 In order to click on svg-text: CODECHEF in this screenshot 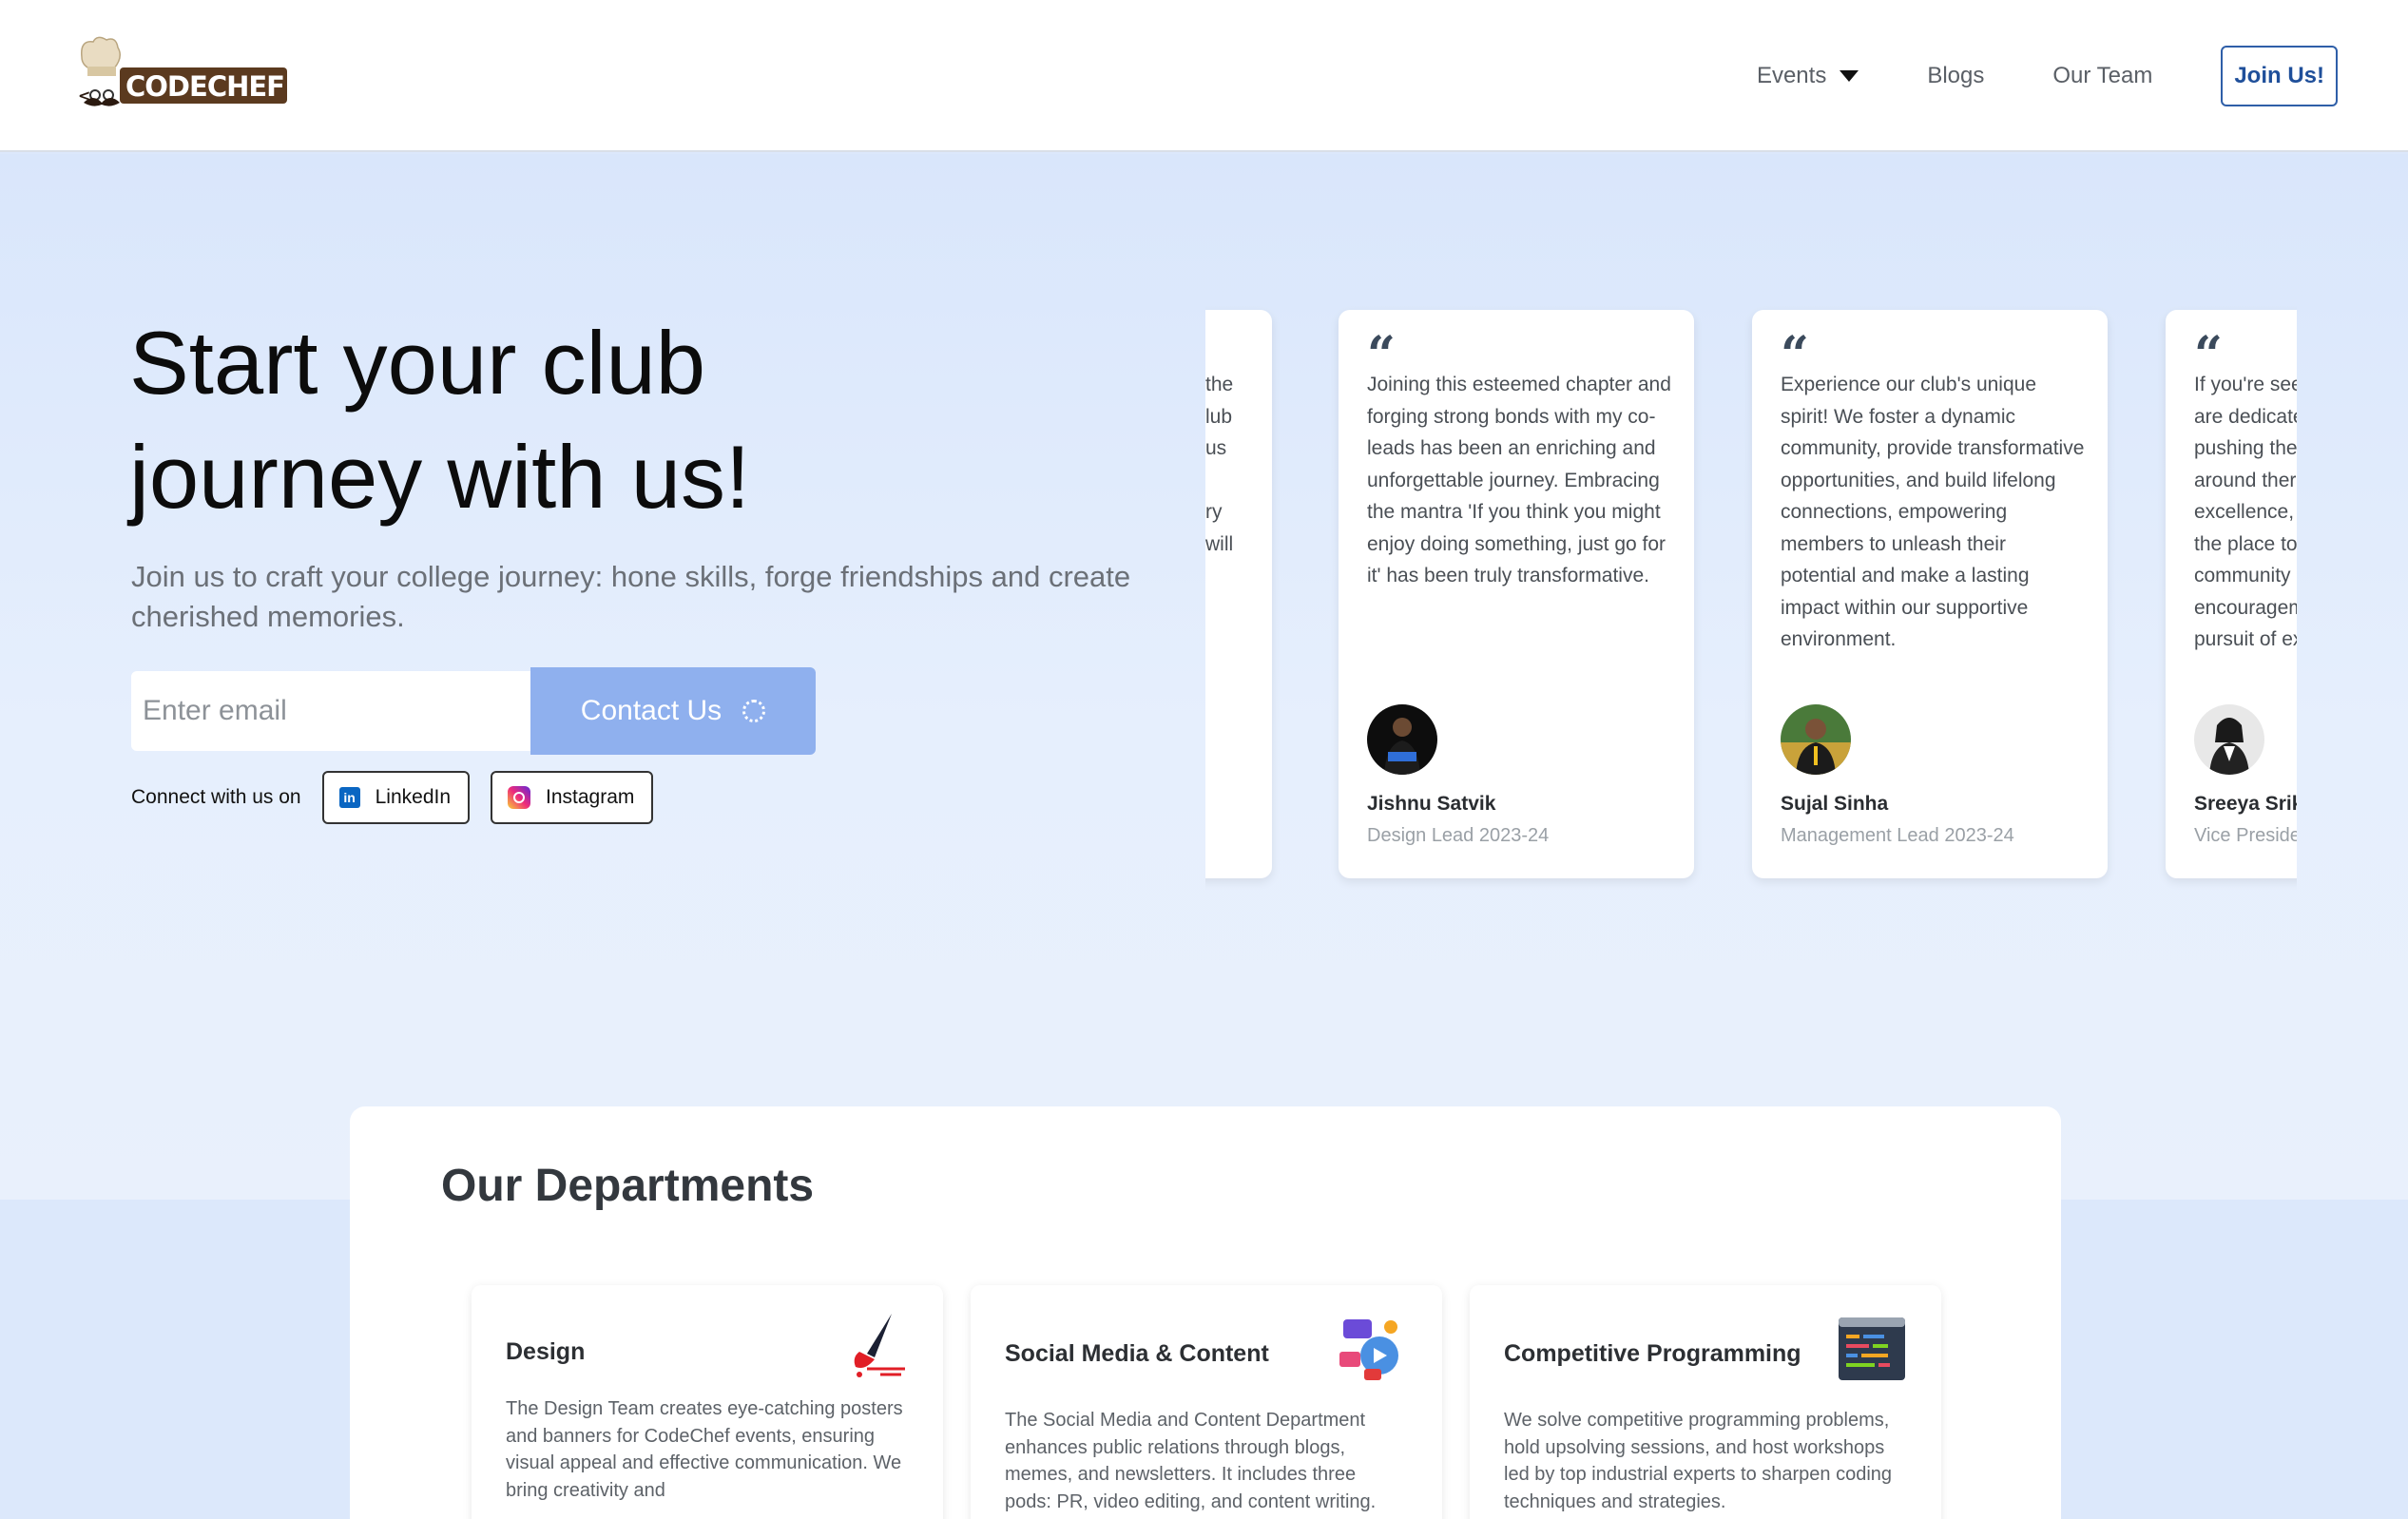, I will do `click(204, 87)`.